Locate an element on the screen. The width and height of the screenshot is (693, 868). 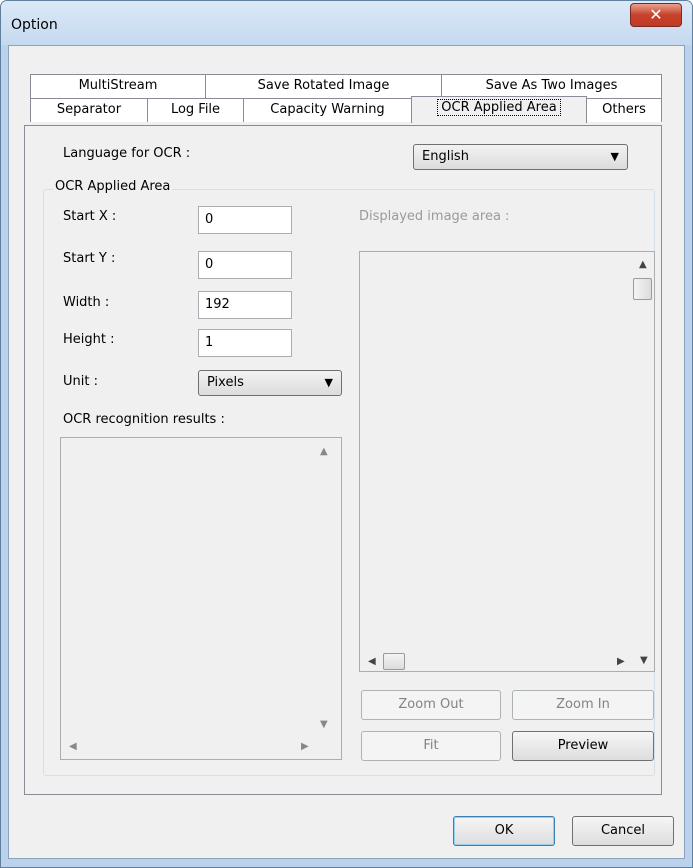
tab-log-file: Log File is located at coordinates (195, 110).